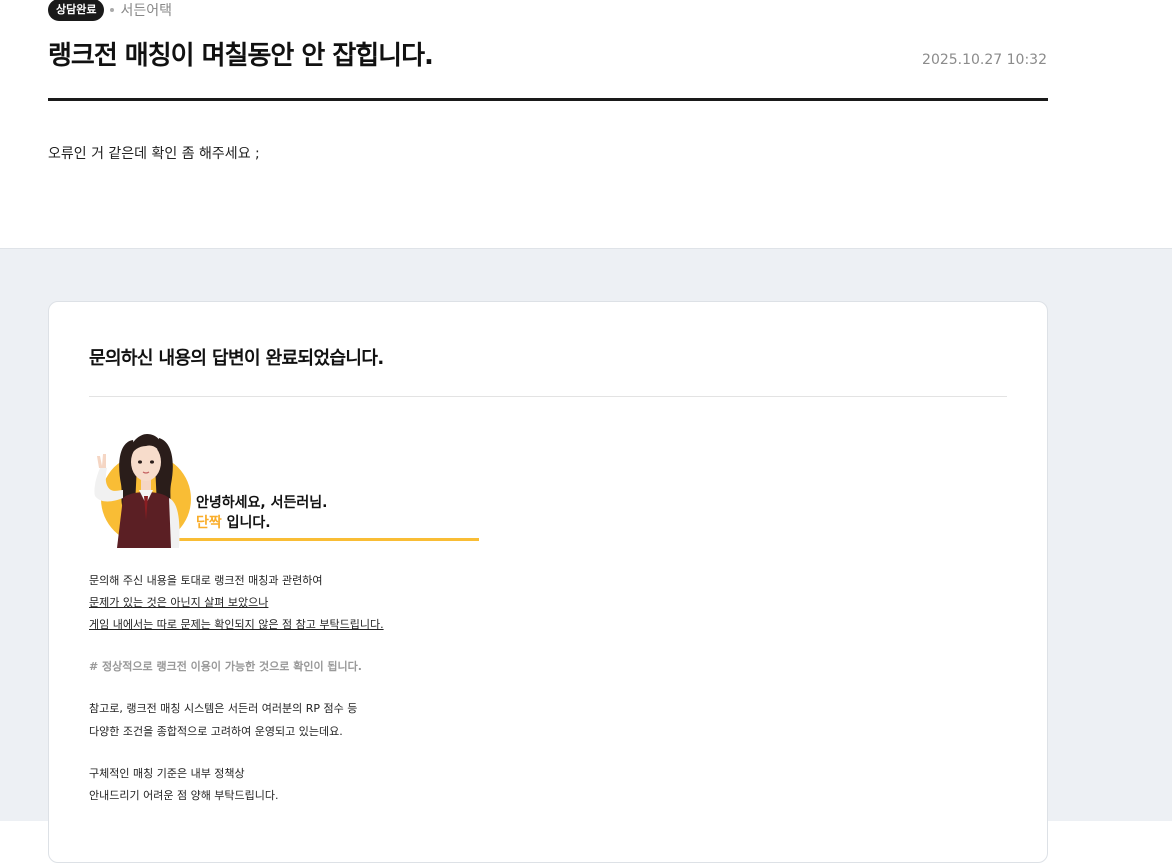  Describe the element at coordinates (184, 795) in the screenshot. I see `answer-line: 안내드리기 어려운 점 양해 부탁드립니다.` at that location.